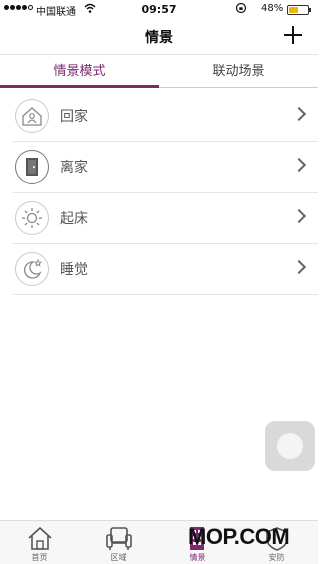 This screenshot has height=564, width=320. I want to click on tab-label: 情景, so click(197, 557).